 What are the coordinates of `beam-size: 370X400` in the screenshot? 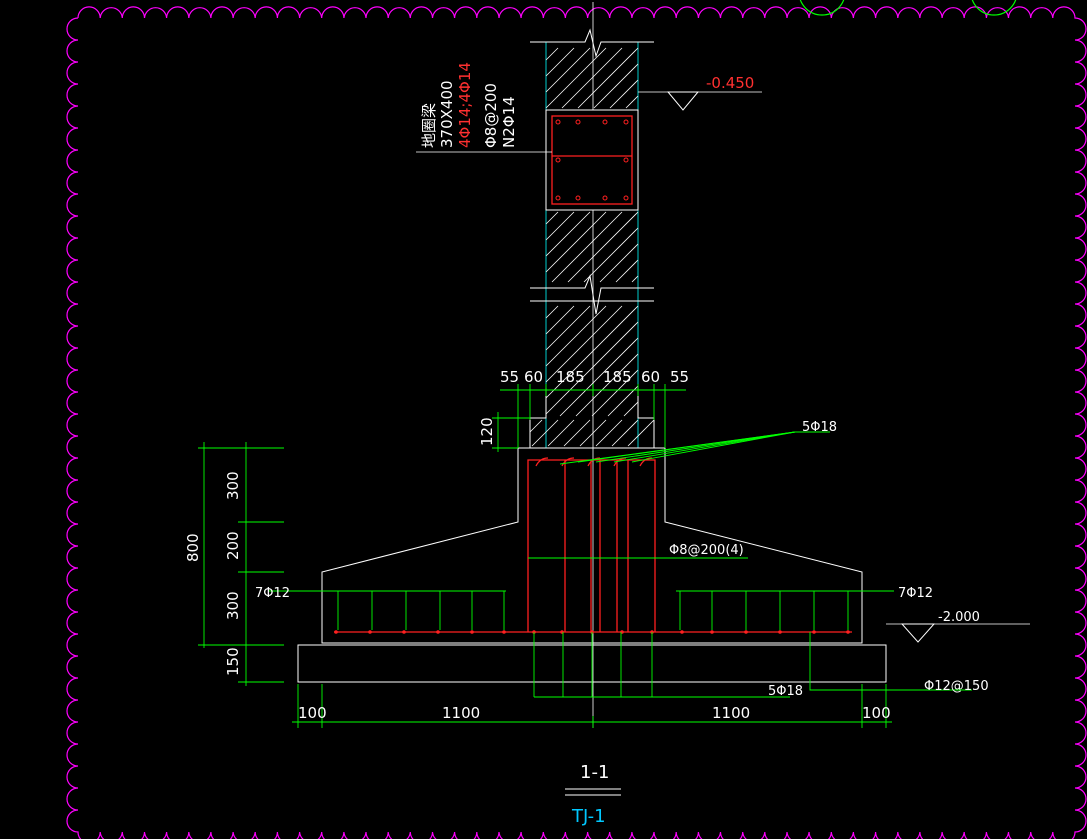 It's located at (447, 114).